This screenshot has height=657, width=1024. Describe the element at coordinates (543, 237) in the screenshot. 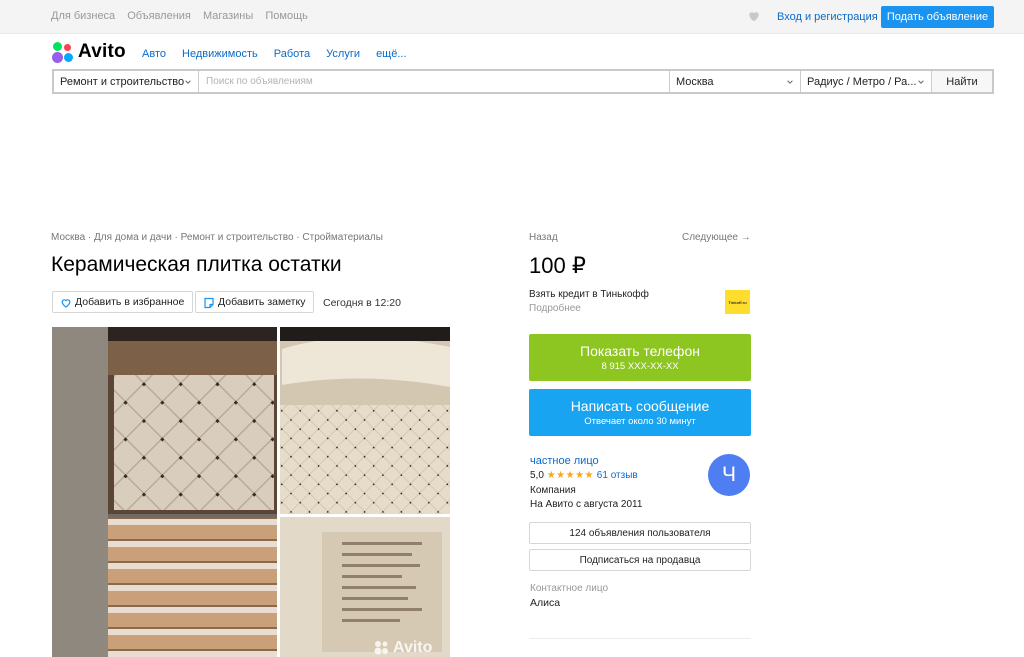

I see `back-link: Назад` at that location.